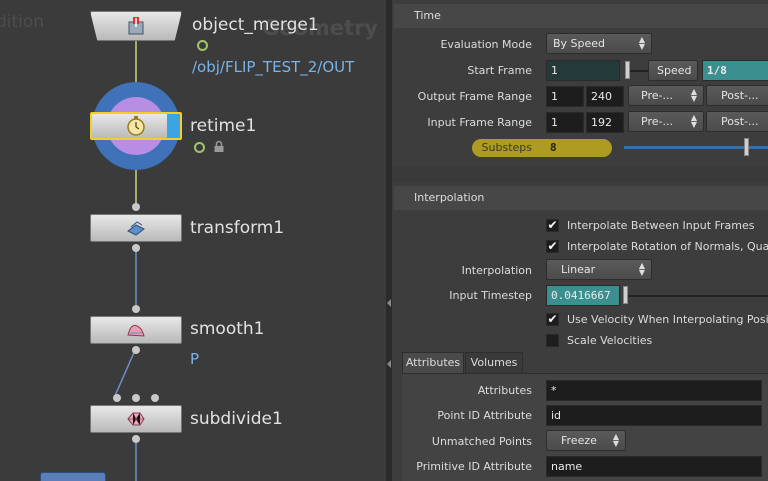  I want to click on interp-between-checkbox: ✔, so click(552, 225).